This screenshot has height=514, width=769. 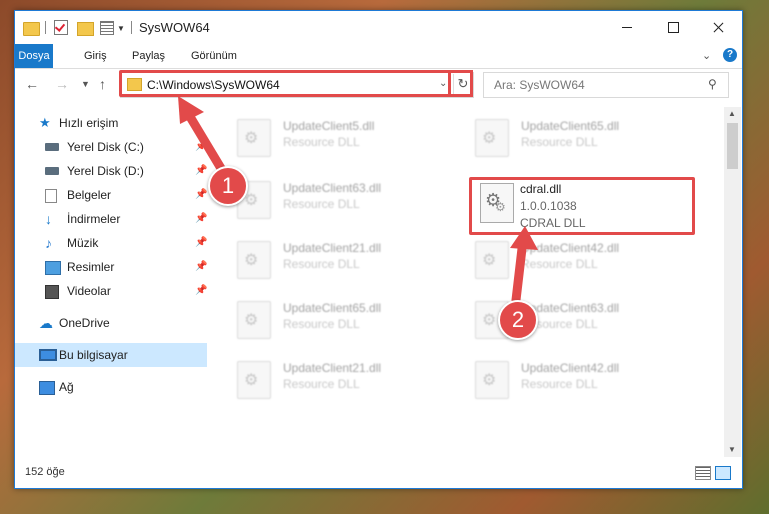 I want to click on step-2-callout: 2, so click(x=518, y=320).